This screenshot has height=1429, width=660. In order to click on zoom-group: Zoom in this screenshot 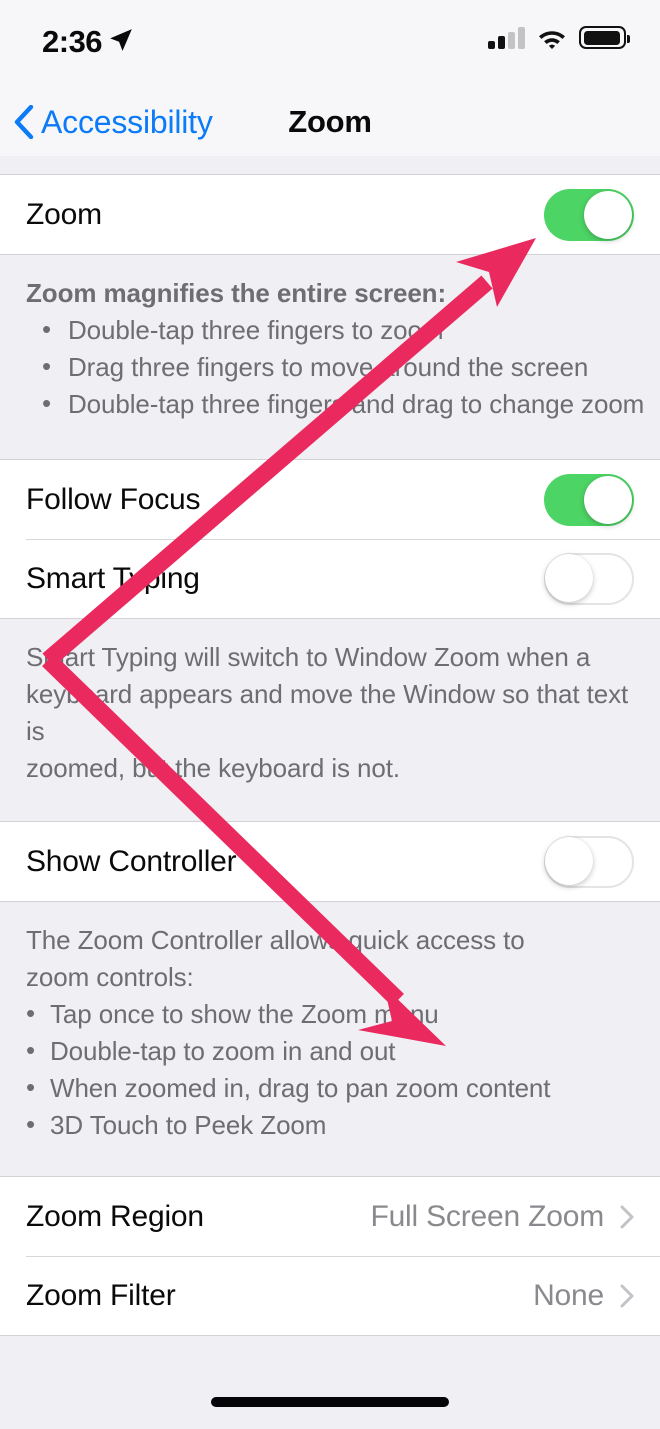, I will do `click(330, 214)`.